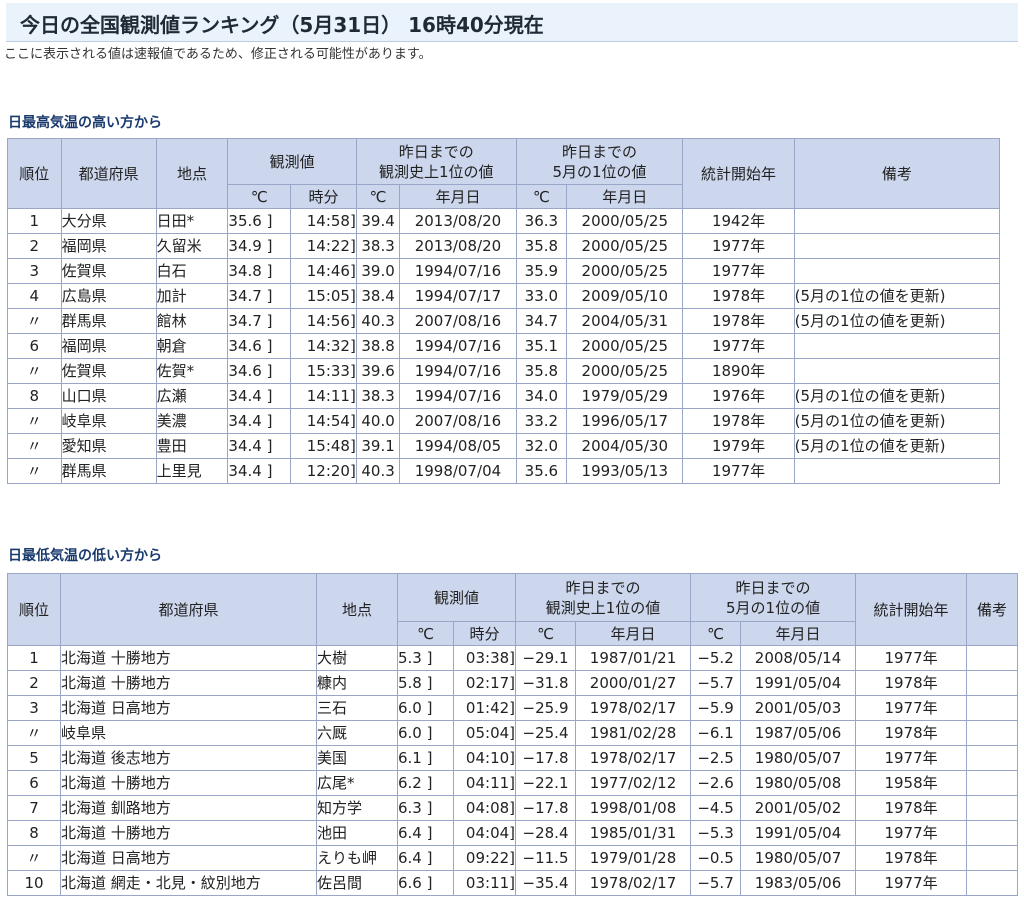  Describe the element at coordinates (798, 783) in the screenshot. I see `cell-may-date: 1980/05/08` at that location.